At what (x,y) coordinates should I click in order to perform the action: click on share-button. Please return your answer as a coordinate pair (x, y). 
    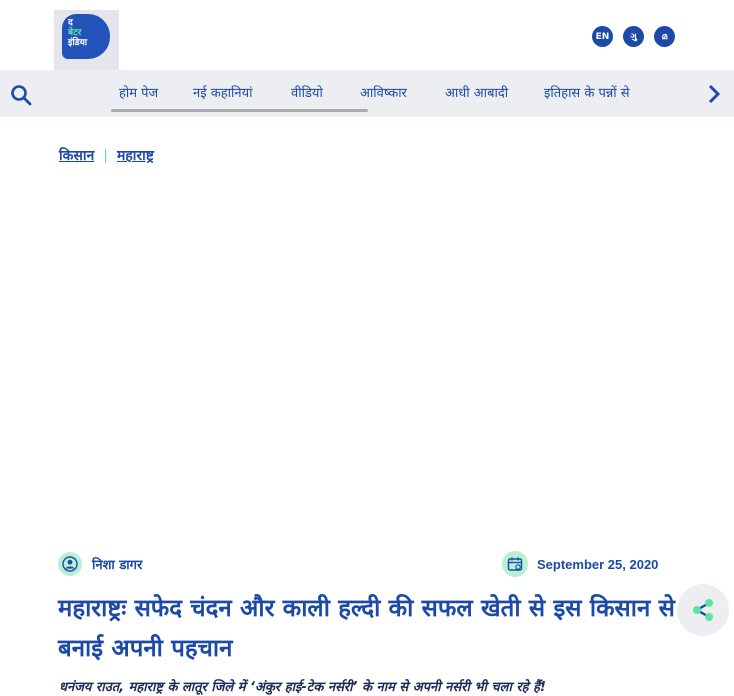
    Looking at the image, I should click on (703, 610).